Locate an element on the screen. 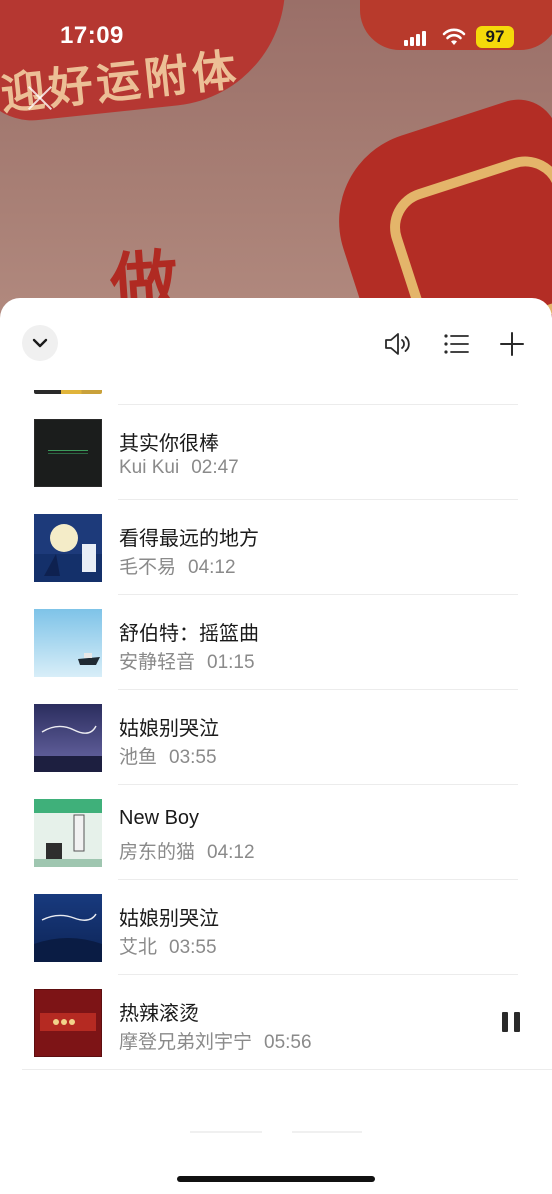  battery-indicator: 97 is located at coordinates (495, 37).